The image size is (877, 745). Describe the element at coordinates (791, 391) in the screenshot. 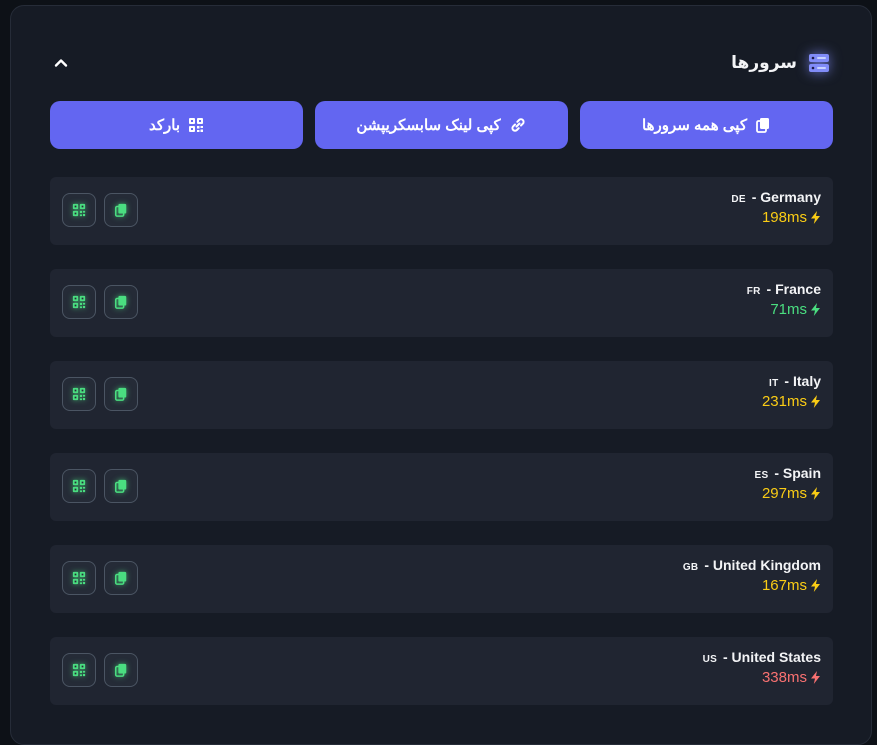

I see `server-info: IT - Italy 231ms` at that location.